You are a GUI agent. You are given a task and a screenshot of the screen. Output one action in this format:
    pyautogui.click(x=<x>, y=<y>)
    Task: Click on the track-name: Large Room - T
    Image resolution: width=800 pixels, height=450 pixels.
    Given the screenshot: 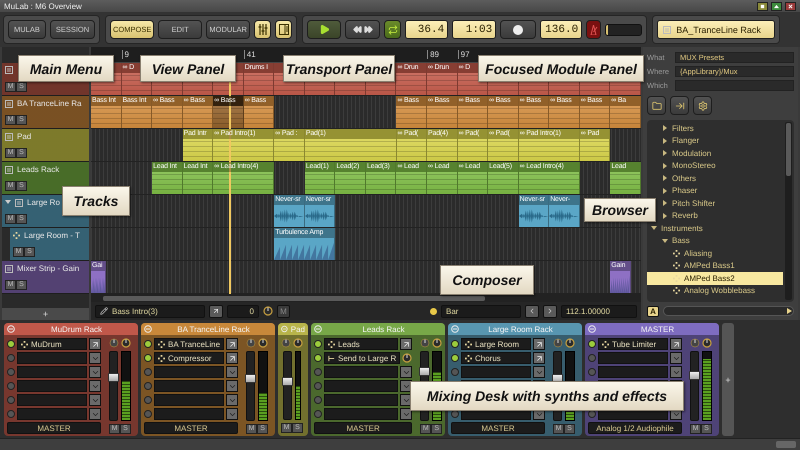 What is the action you would take?
    pyautogui.click(x=52, y=235)
    